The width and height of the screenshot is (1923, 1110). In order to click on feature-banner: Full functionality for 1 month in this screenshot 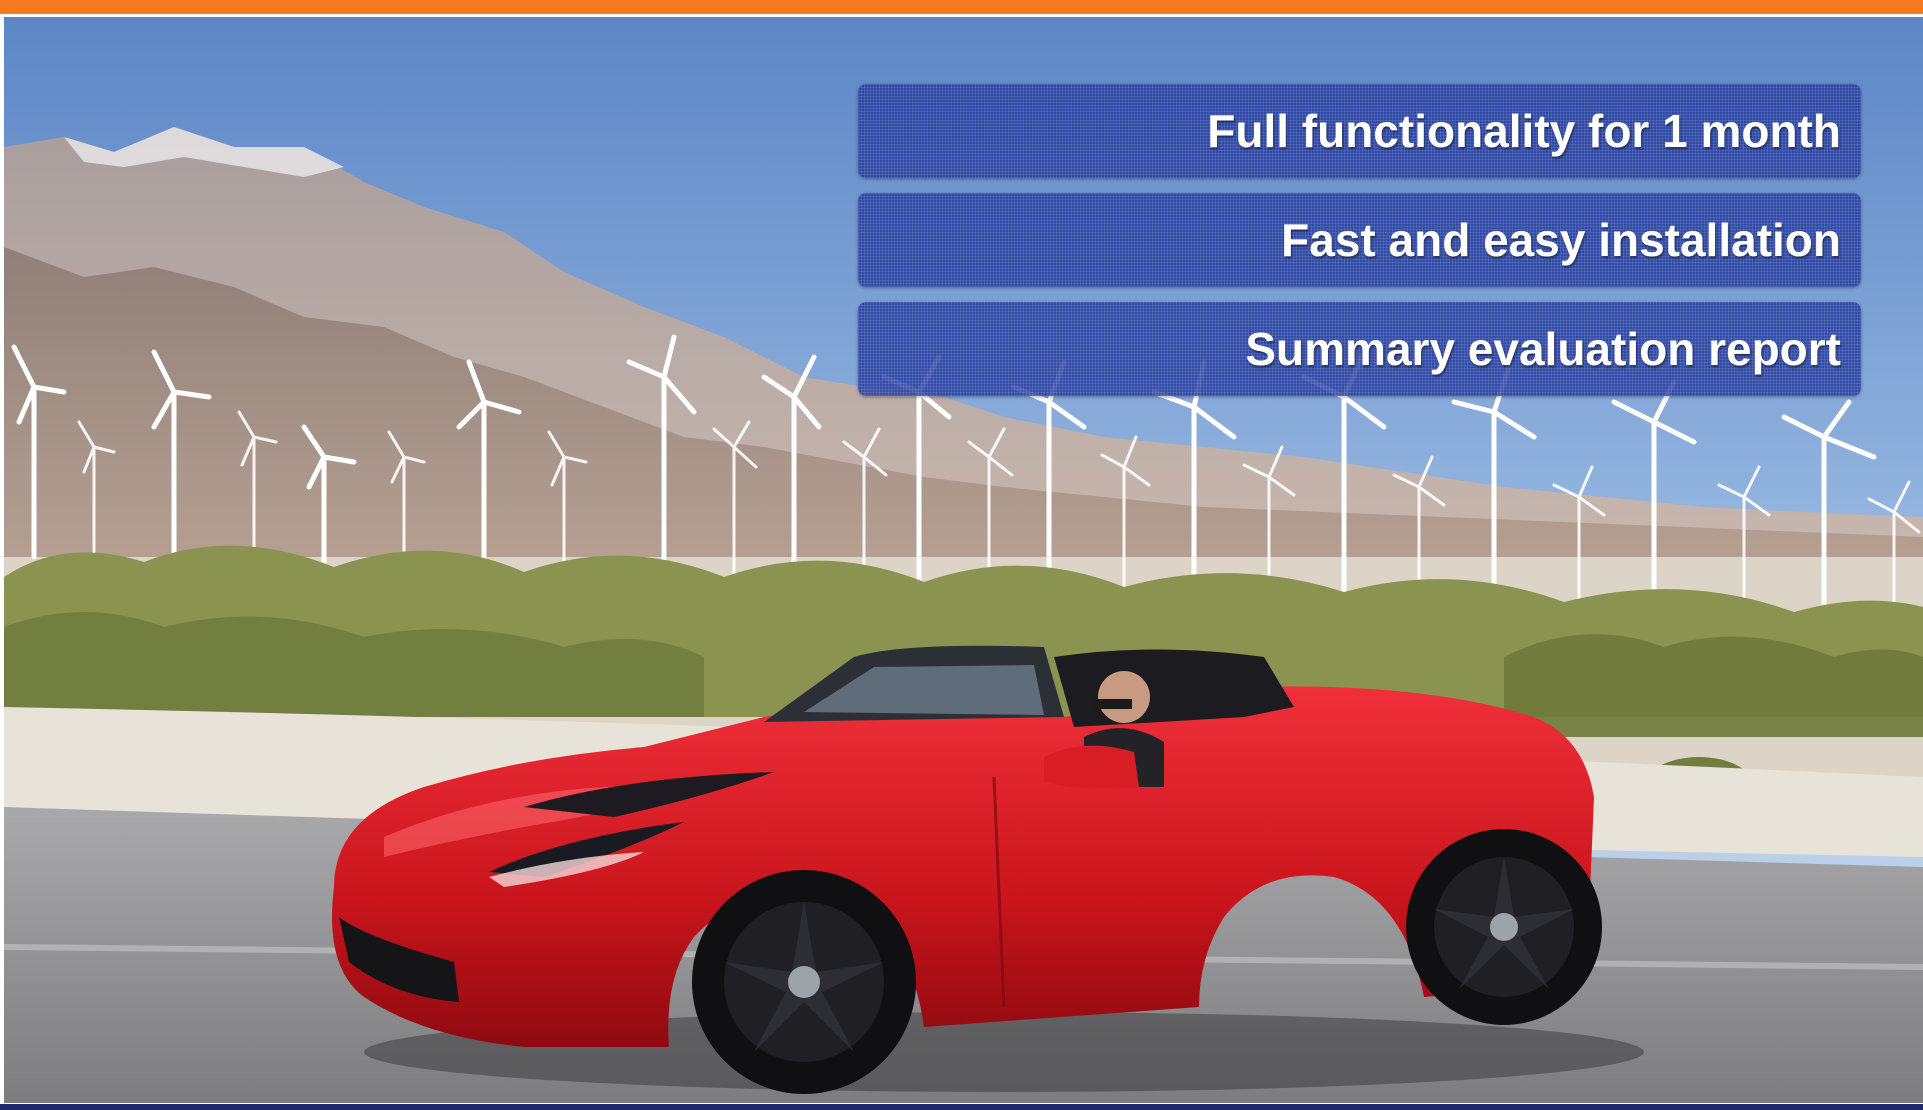, I will do `click(1359, 131)`.